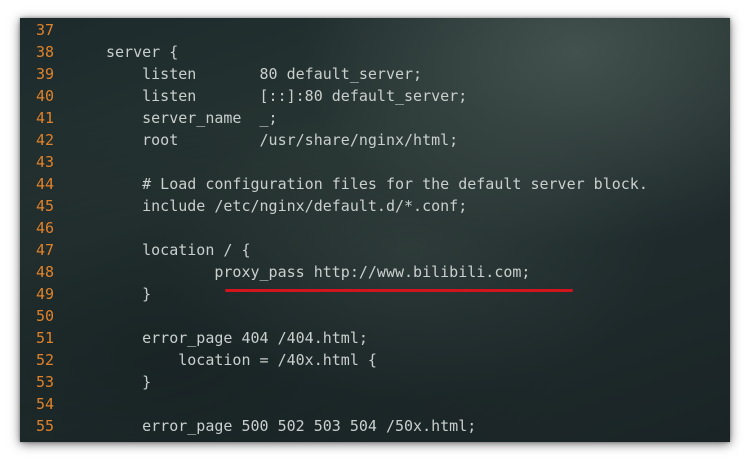 The height and width of the screenshot is (462, 750). Describe the element at coordinates (45, 118) in the screenshot. I see `line-number: 41` at that location.